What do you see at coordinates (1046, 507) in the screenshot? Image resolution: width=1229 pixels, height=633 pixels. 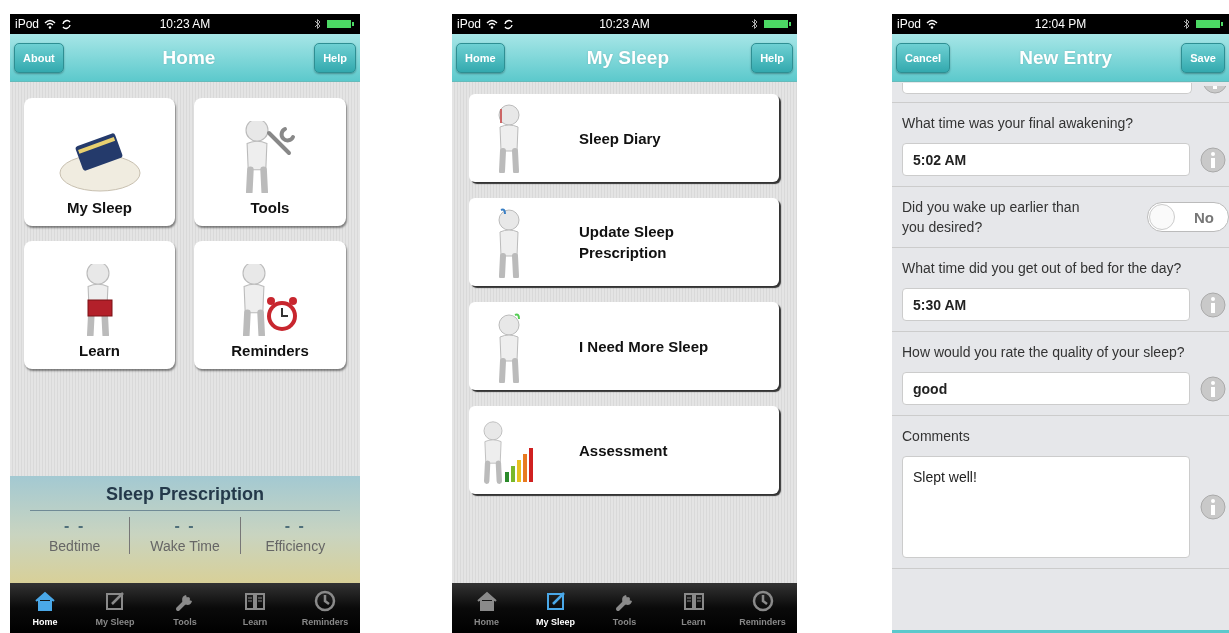 I see `comment-box: Slept well!` at bounding box center [1046, 507].